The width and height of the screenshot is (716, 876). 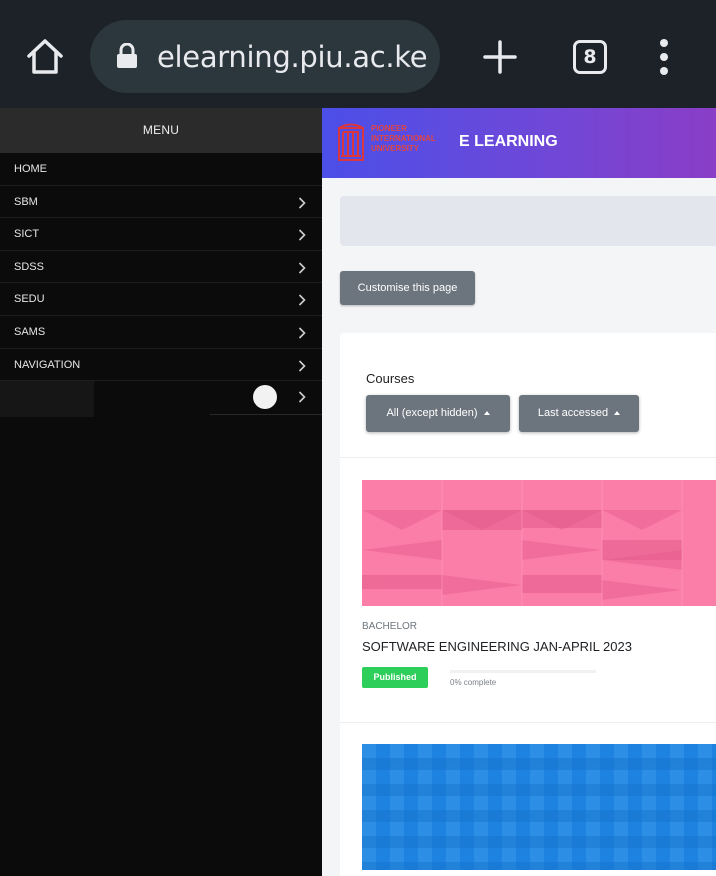 I want to click on menu-item-sedu: SEDU, so click(x=161, y=299).